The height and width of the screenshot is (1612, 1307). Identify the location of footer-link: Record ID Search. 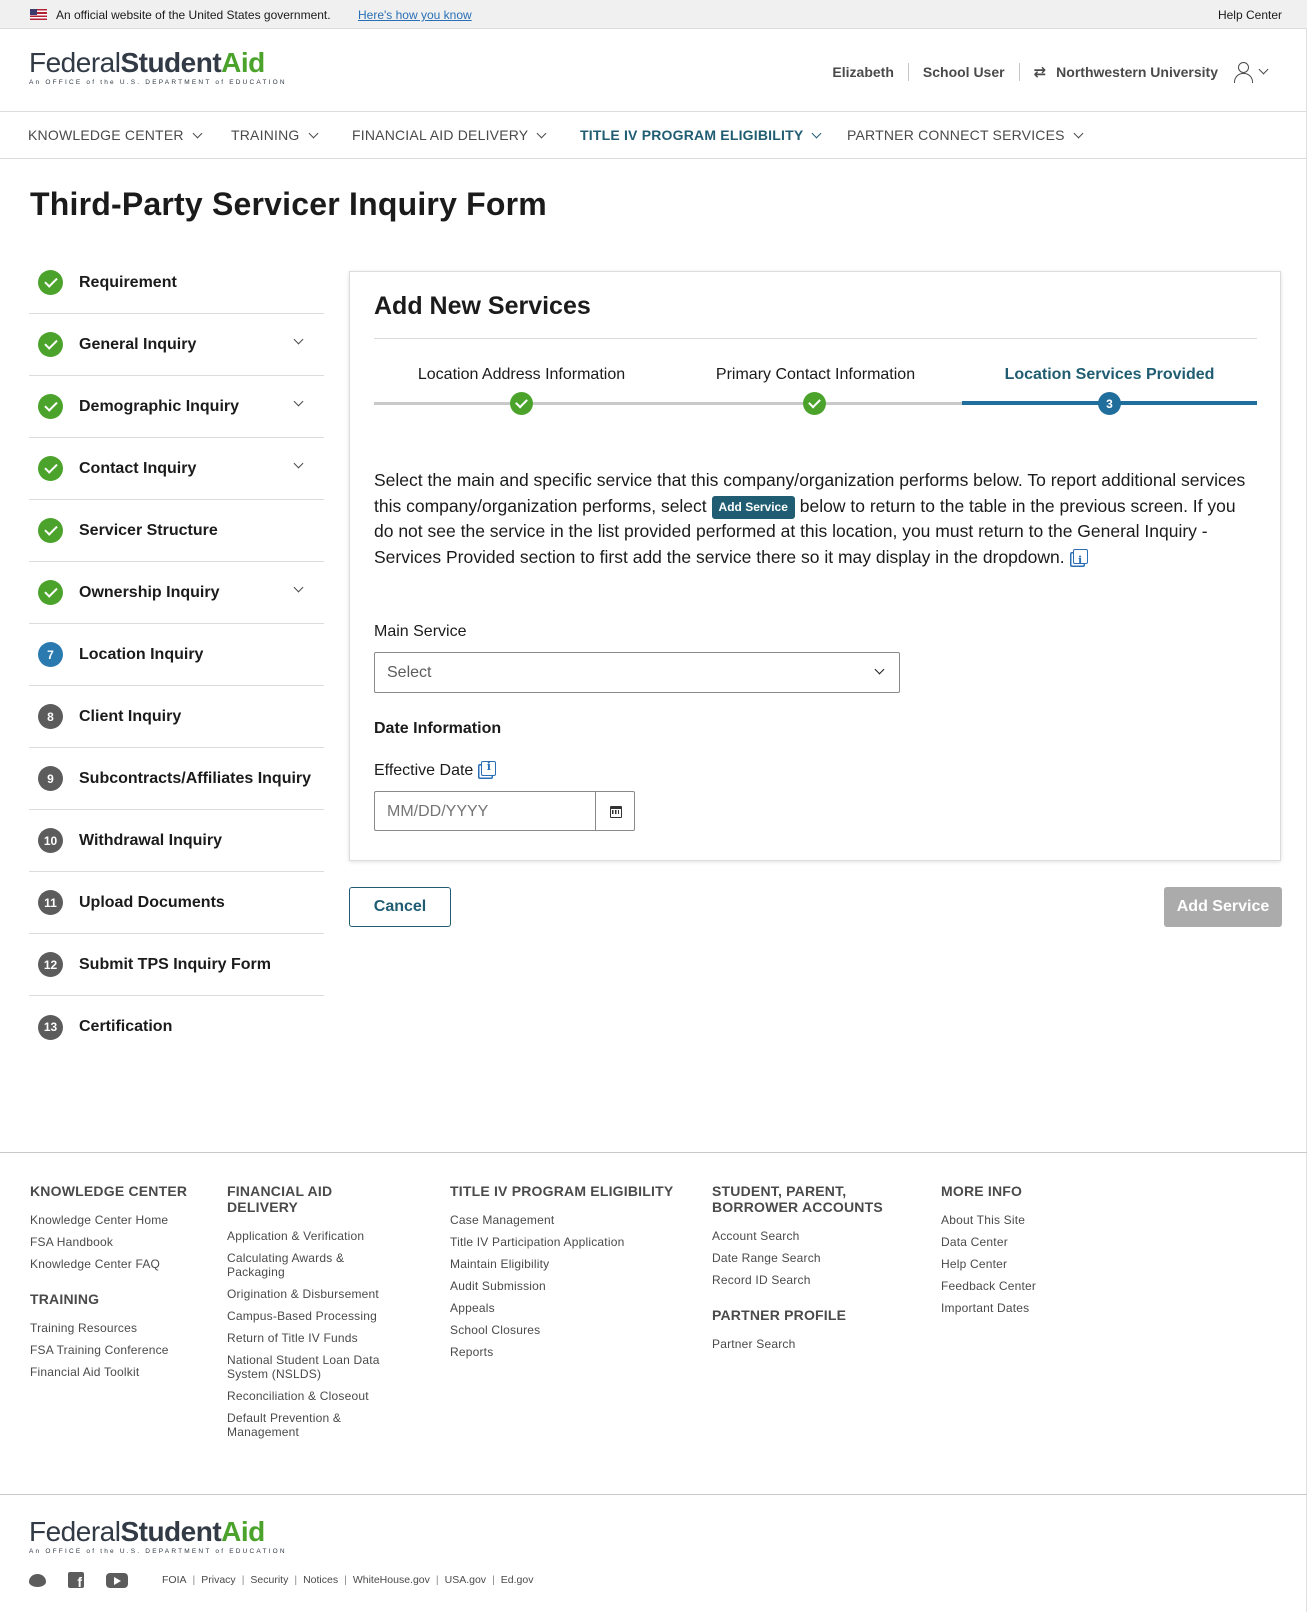
(802, 1280).